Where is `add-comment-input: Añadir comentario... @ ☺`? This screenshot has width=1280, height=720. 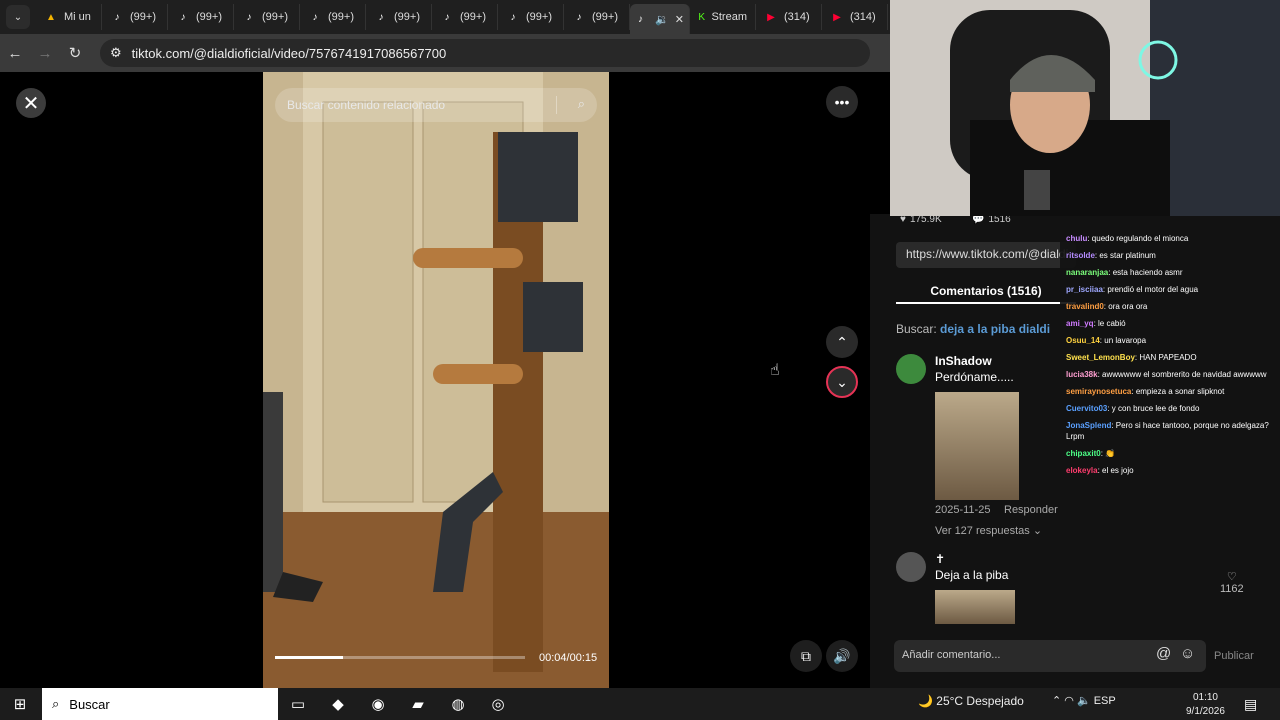 add-comment-input: Añadir comentario... @ ☺ is located at coordinates (1050, 656).